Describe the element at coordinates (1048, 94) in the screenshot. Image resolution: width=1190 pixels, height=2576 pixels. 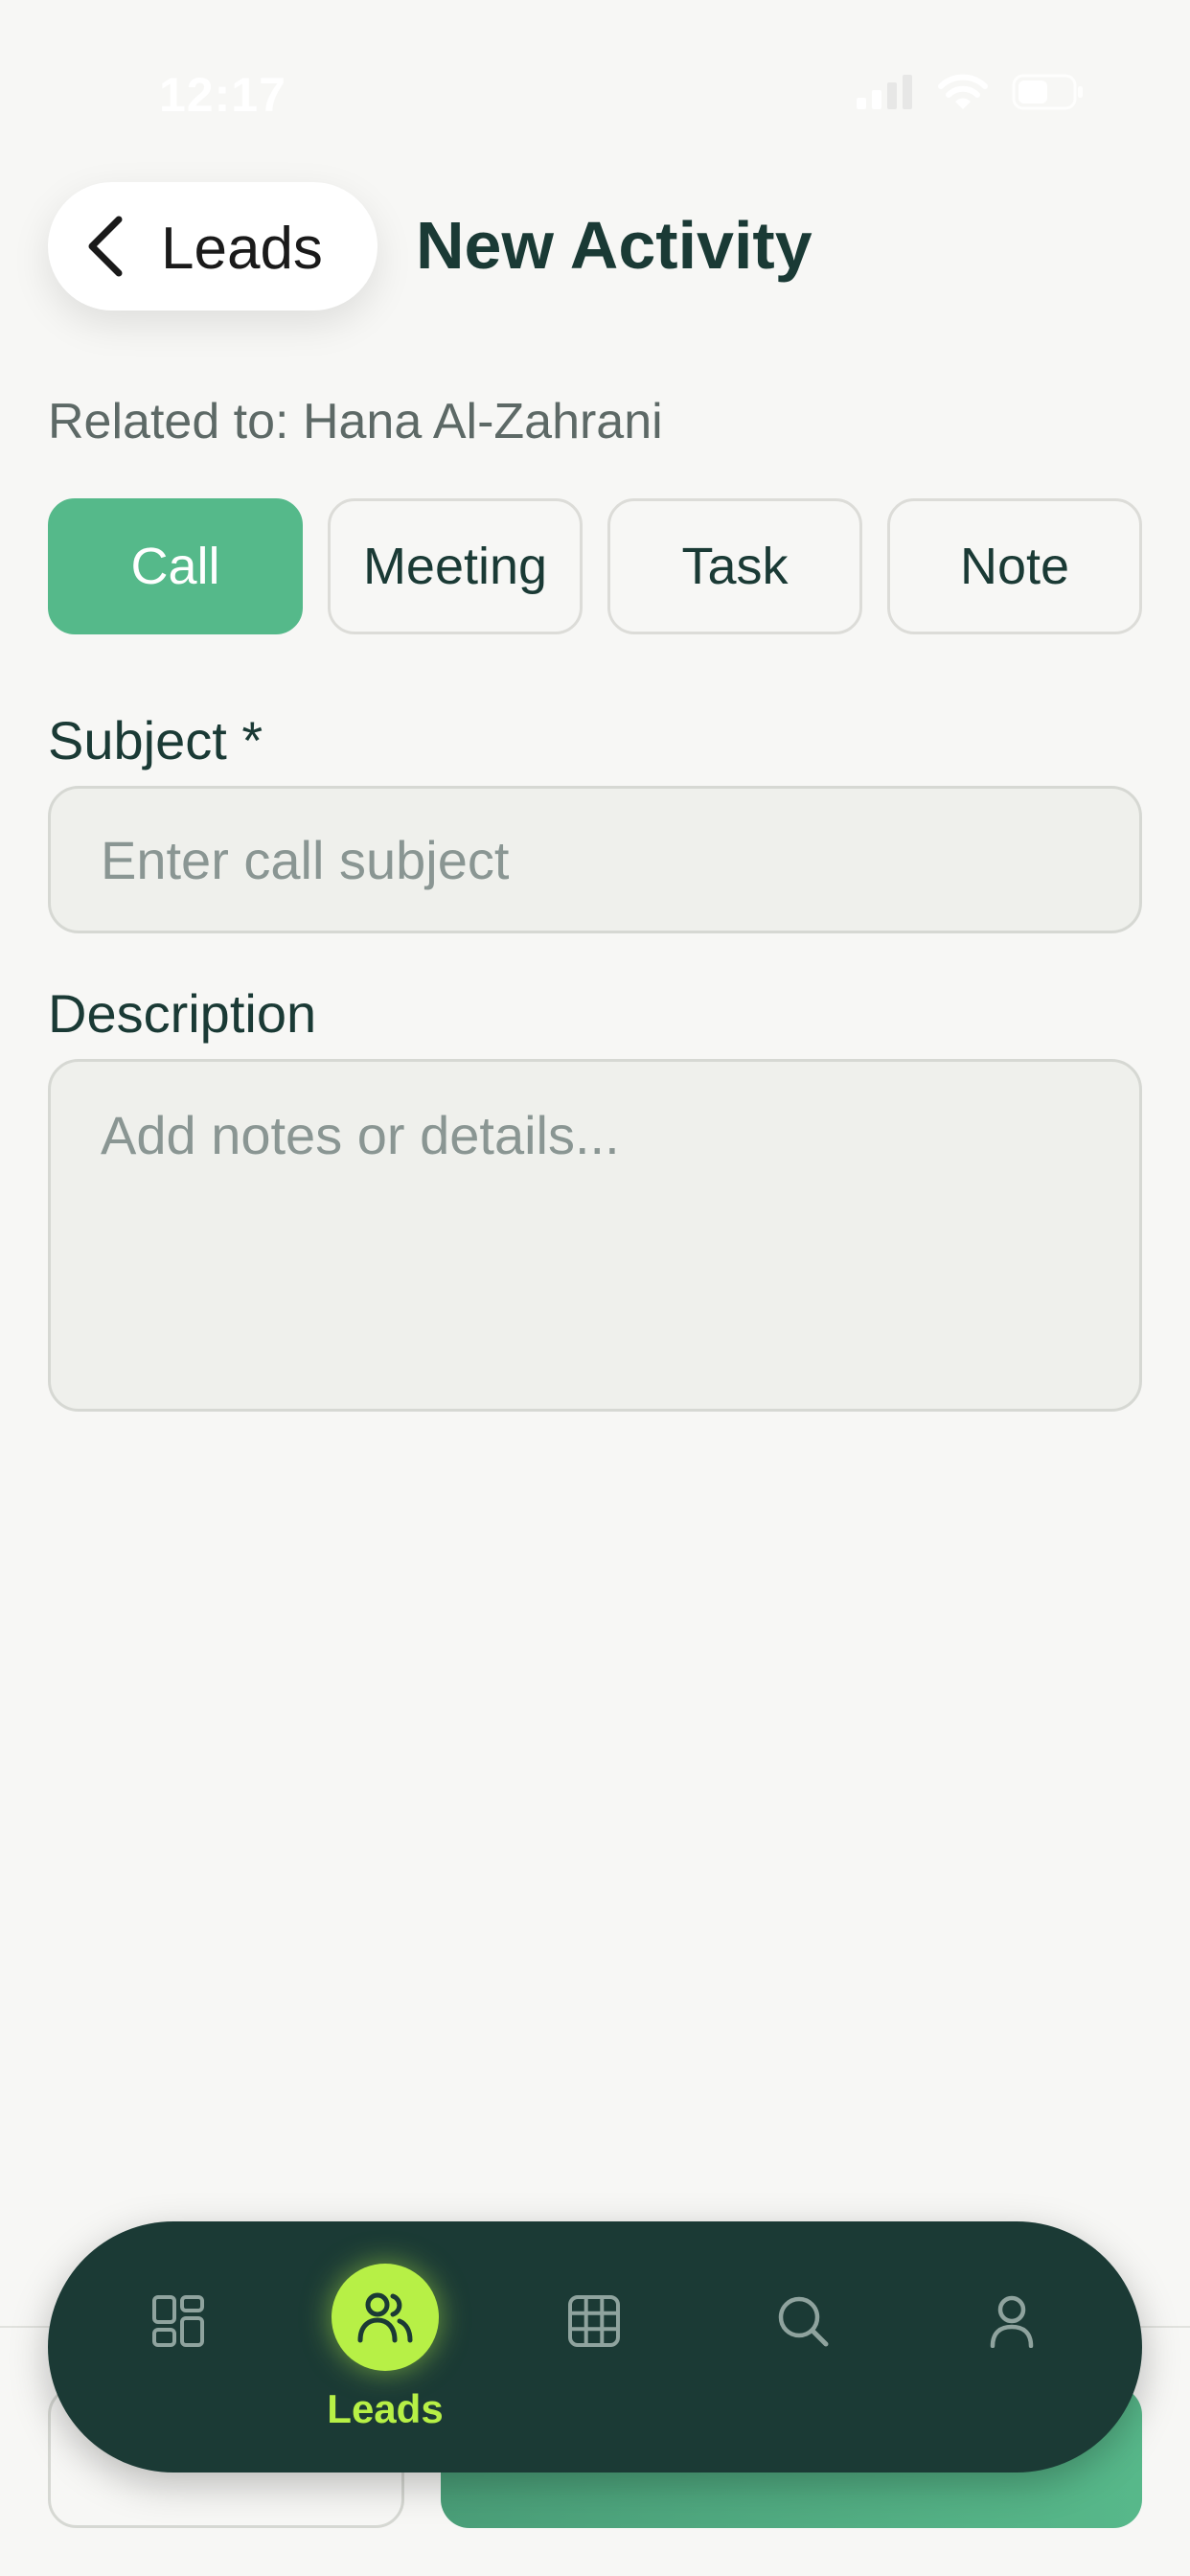
I see `battery-icon` at that location.